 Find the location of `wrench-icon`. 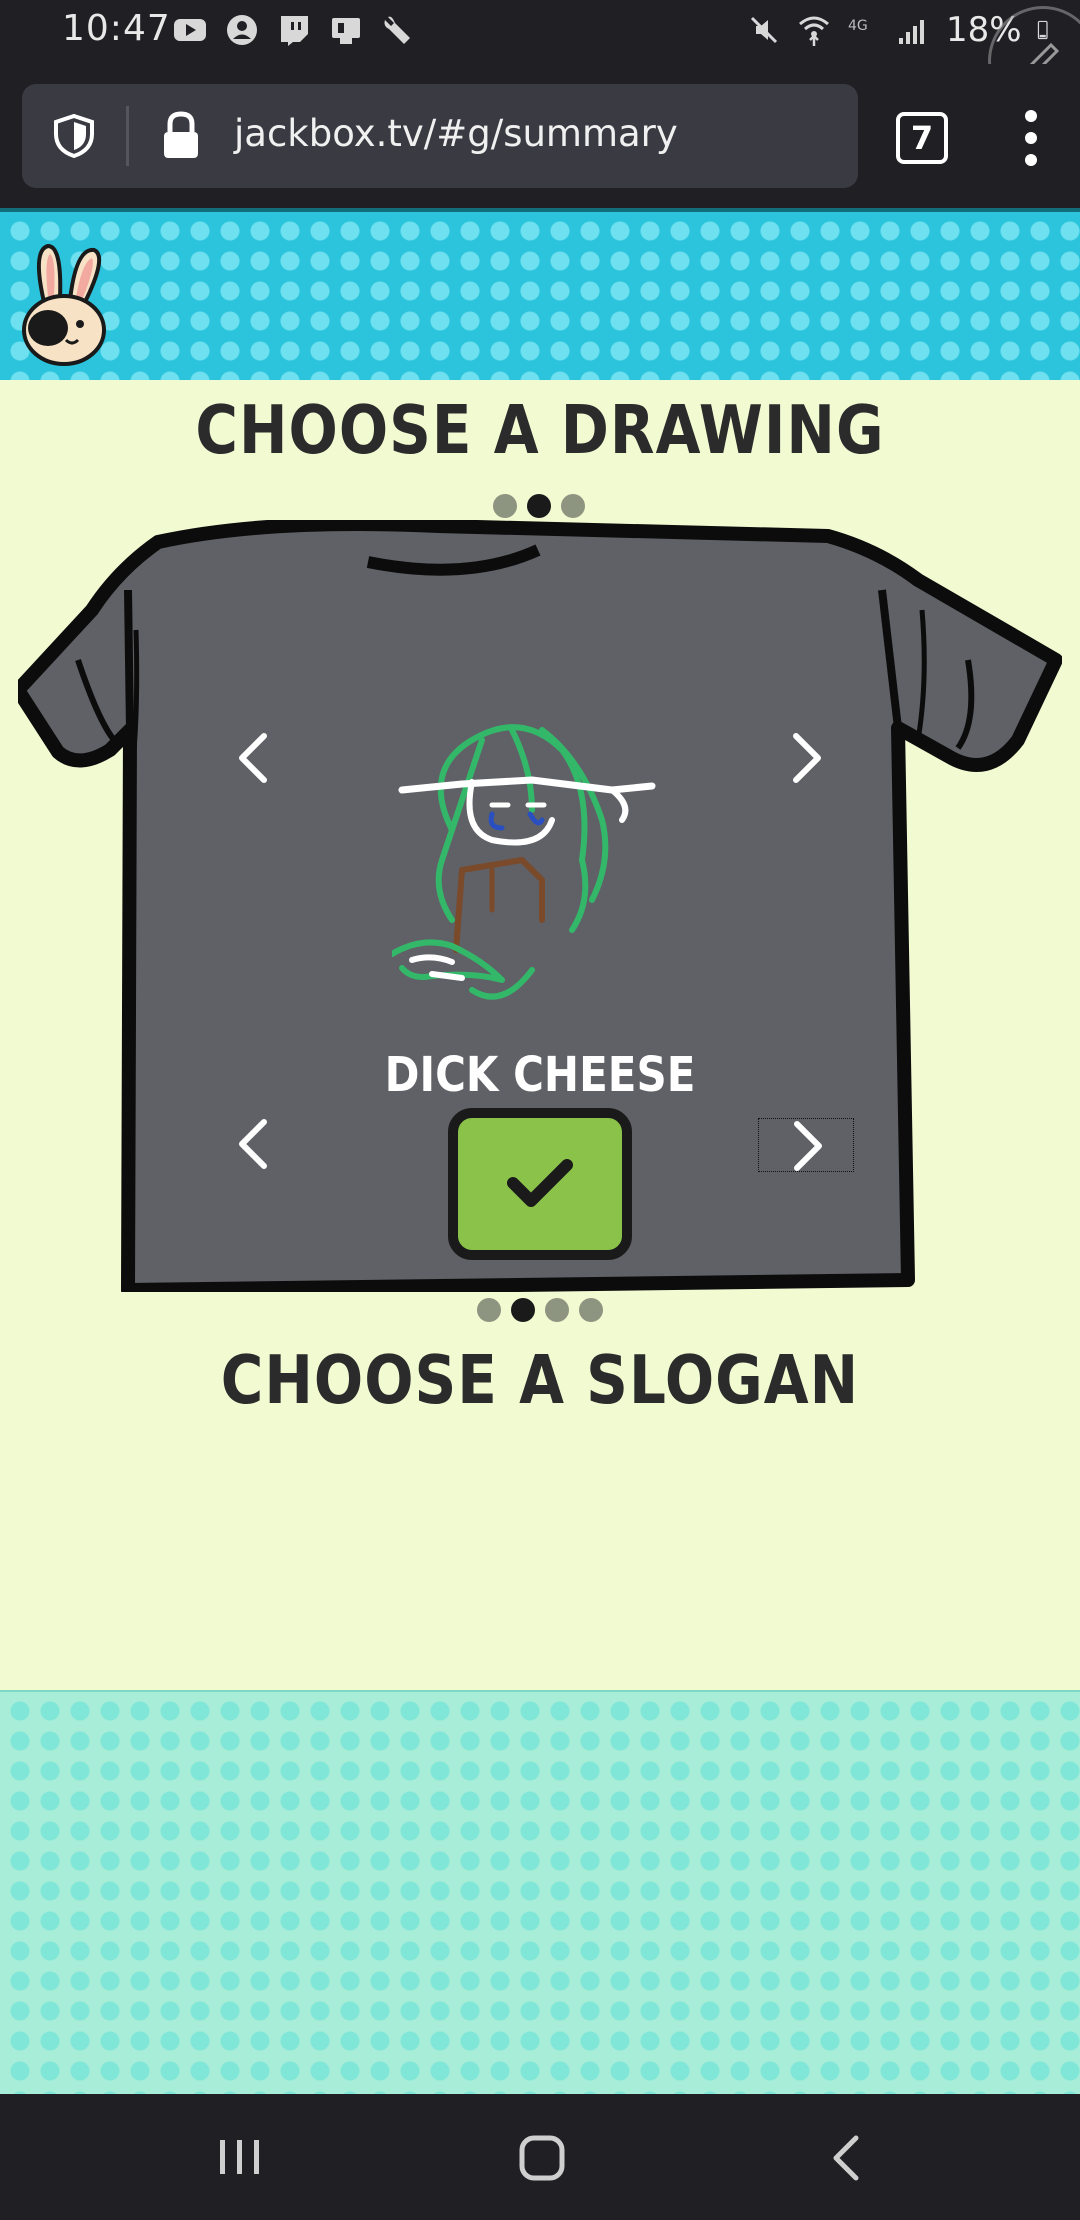

wrench-icon is located at coordinates (397, 30).